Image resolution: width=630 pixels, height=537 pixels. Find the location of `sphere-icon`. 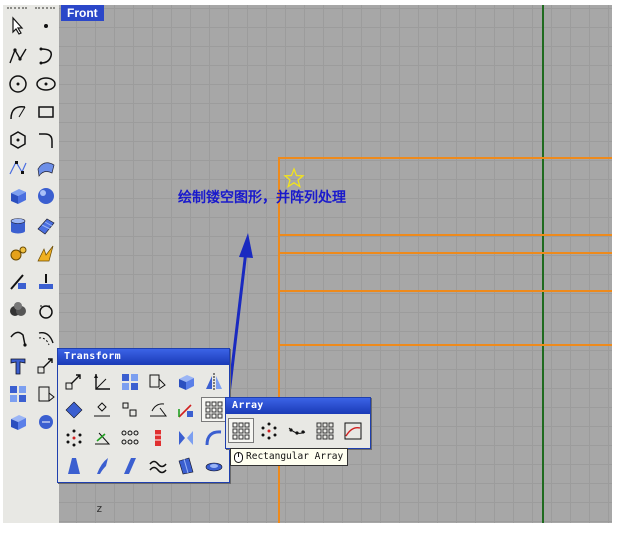

sphere-icon is located at coordinates (46, 196).